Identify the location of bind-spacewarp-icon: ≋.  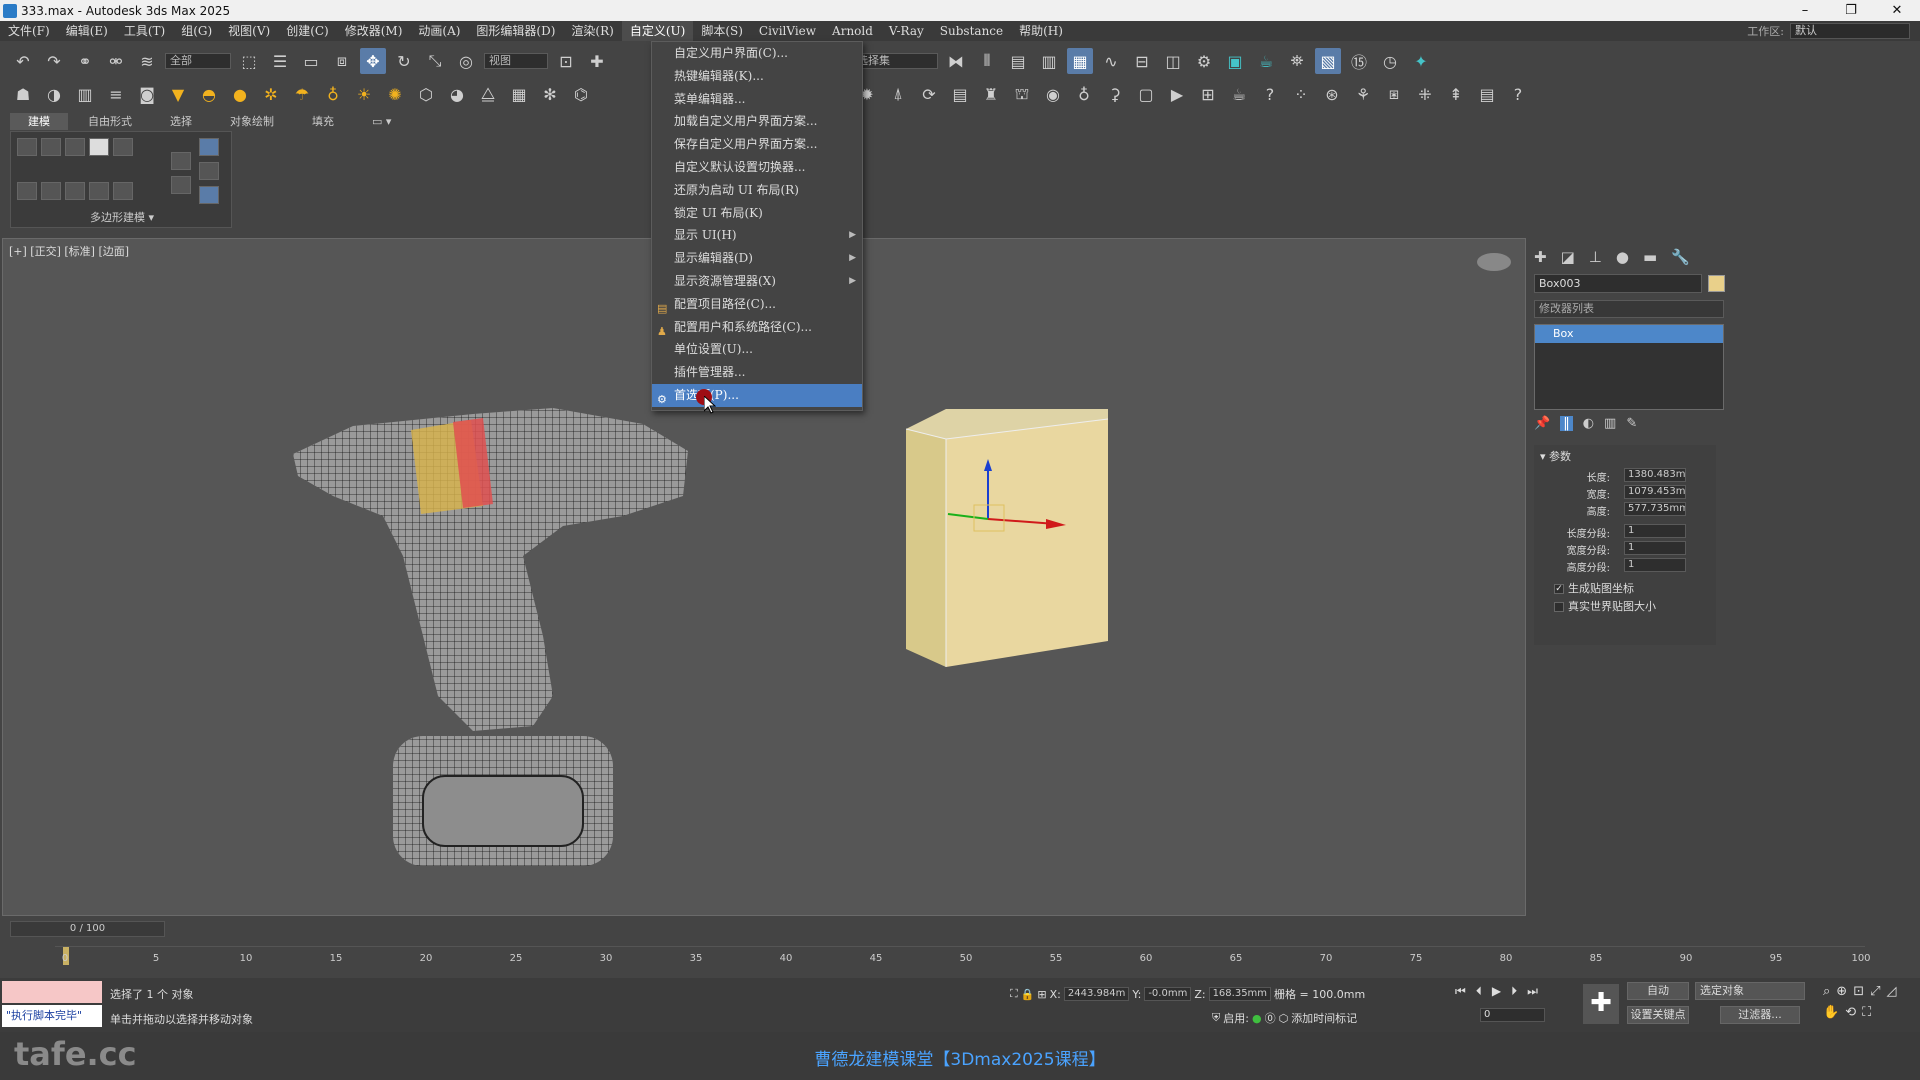
(147, 61).